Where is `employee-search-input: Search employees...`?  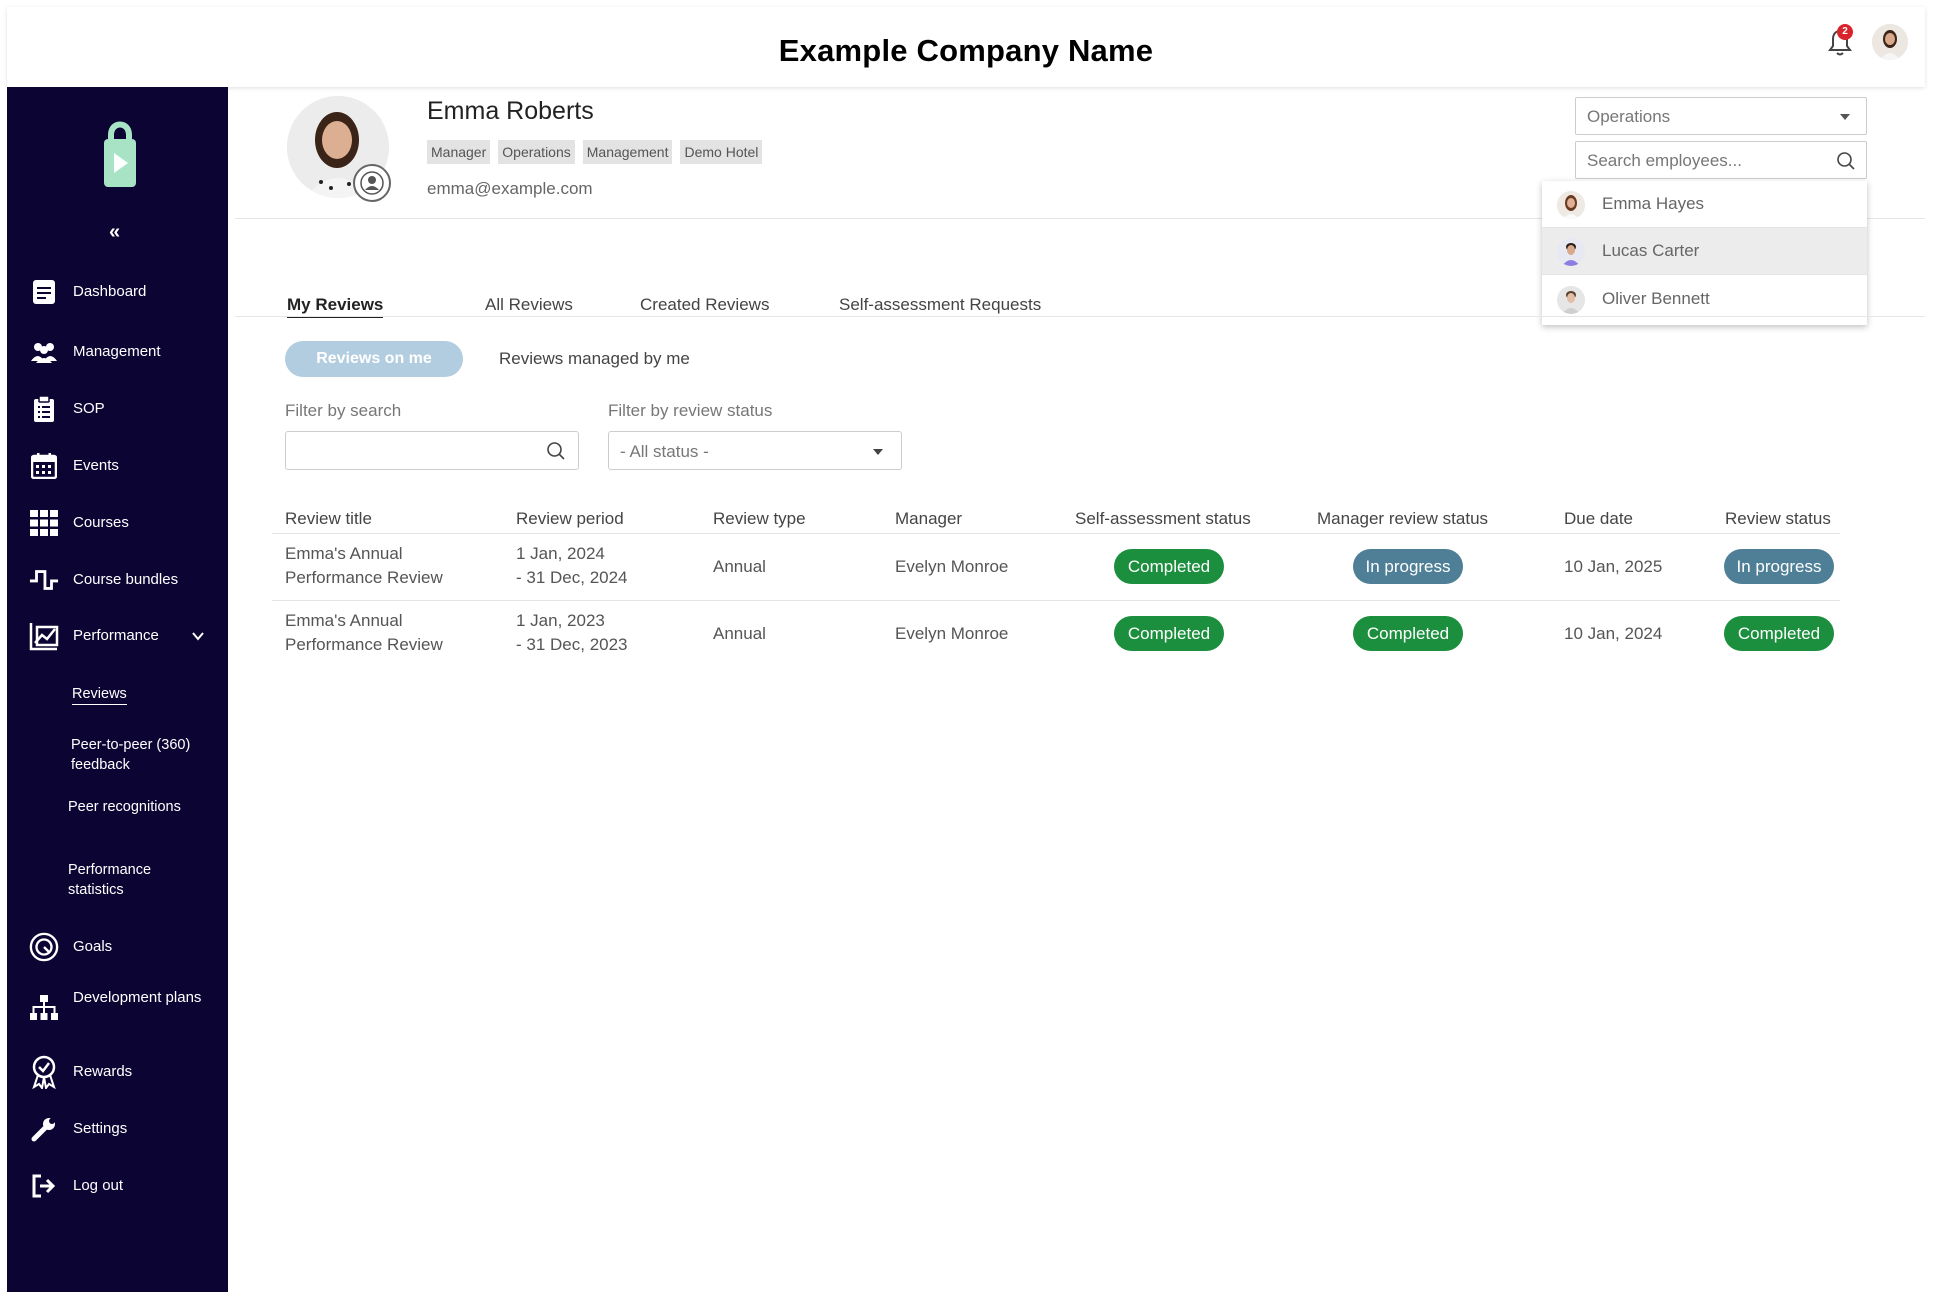
employee-search-input: Search employees... is located at coordinates (1721, 160).